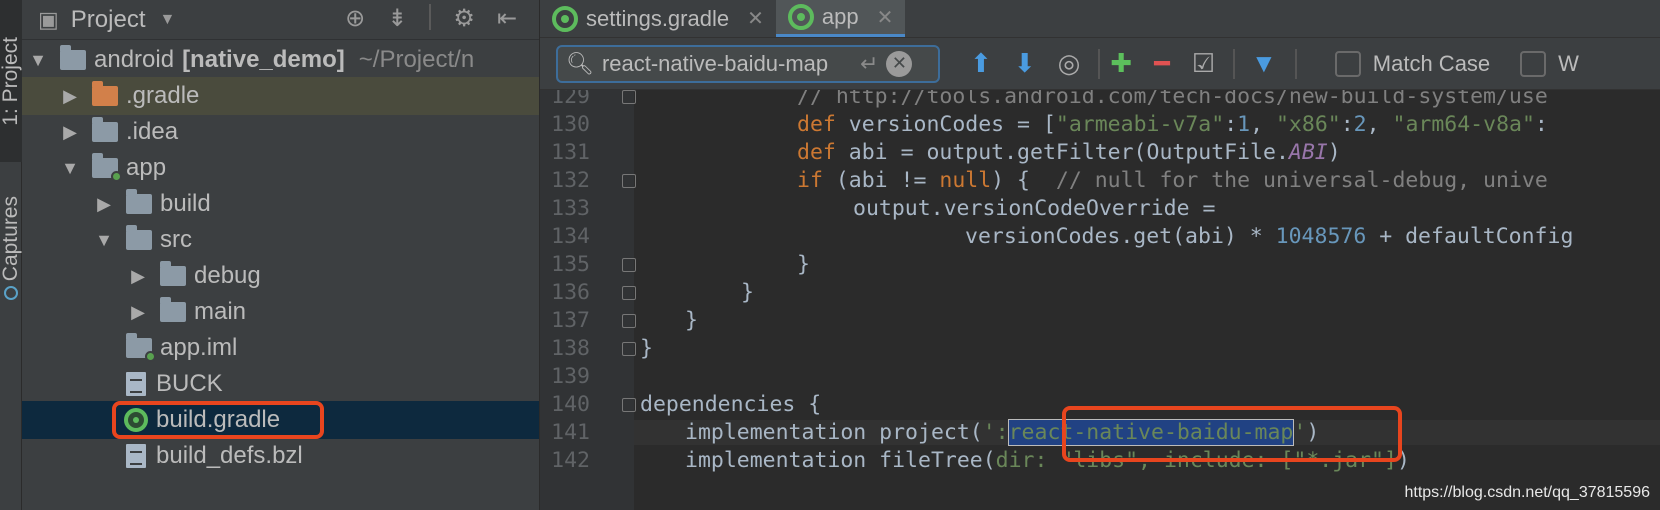 This screenshot has width=1660, height=510. I want to click on tree-item-module-name: [native_demo], so click(263, 59).